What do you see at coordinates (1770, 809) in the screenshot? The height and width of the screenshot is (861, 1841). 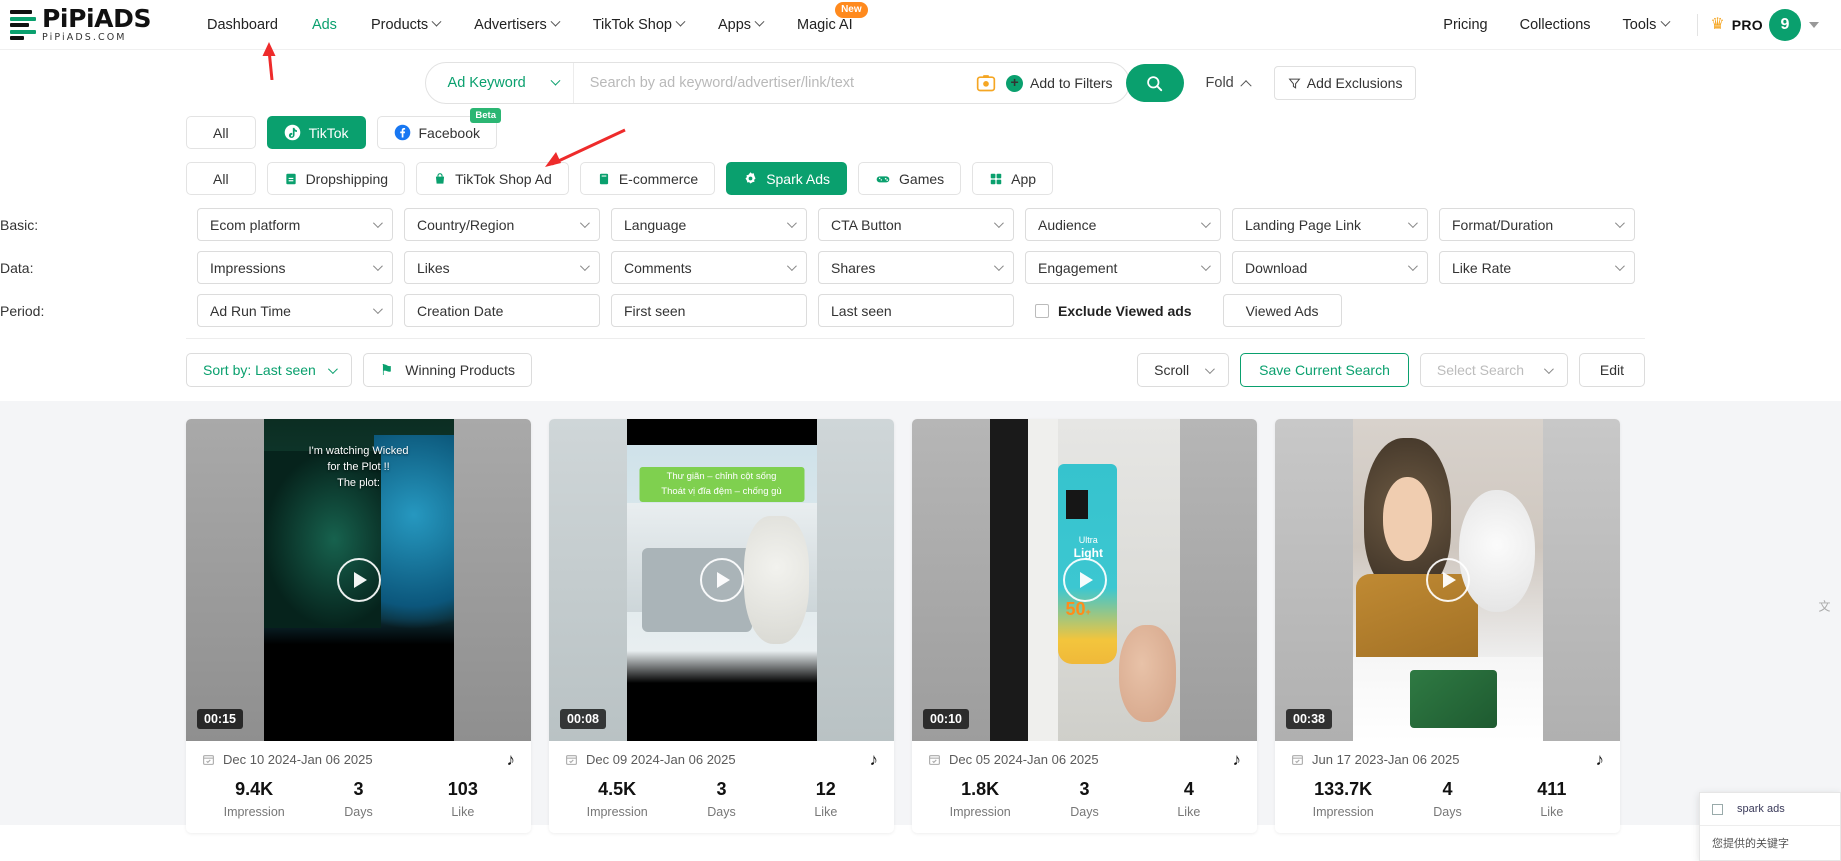 I see `keyword-suggestion-item: spark ads` at bounding box center [1770, 809].